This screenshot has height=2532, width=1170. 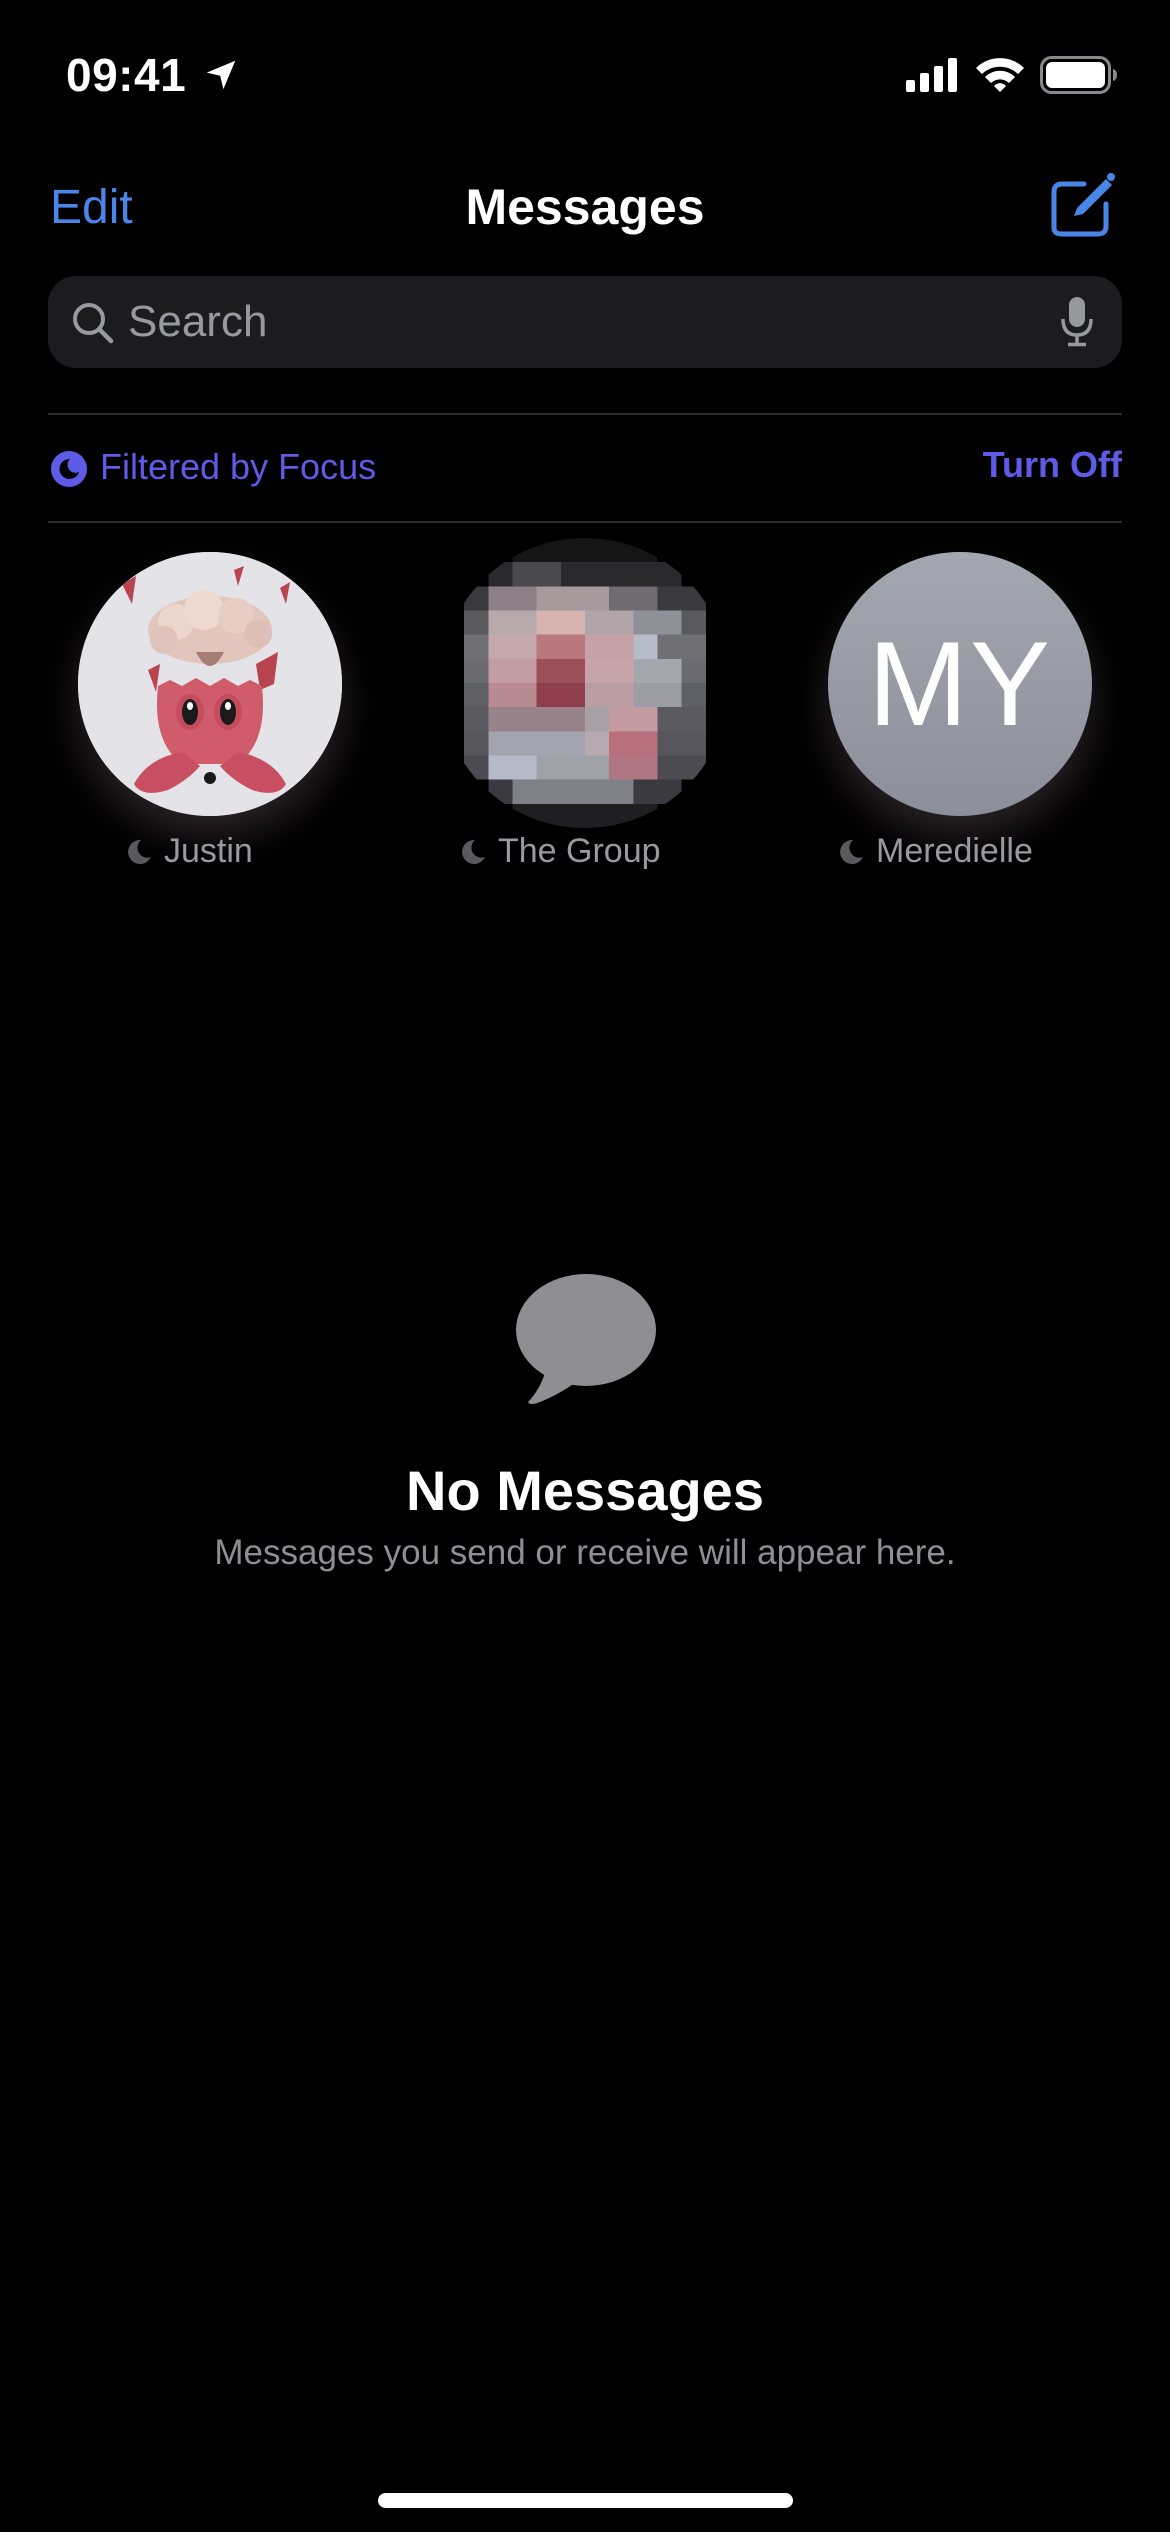 What do you see at coordinates (585, 2500) in the screenshot?
I see `home-indicator` at bounding box center [585, 2500].